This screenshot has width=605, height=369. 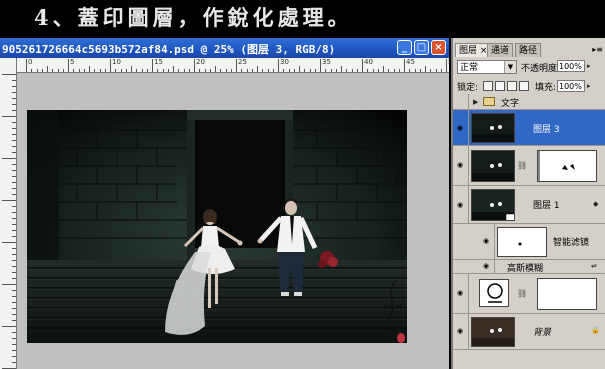 I want to click on layer-1: ◉ 图层 1 ◆, so click(x=529, y=205).